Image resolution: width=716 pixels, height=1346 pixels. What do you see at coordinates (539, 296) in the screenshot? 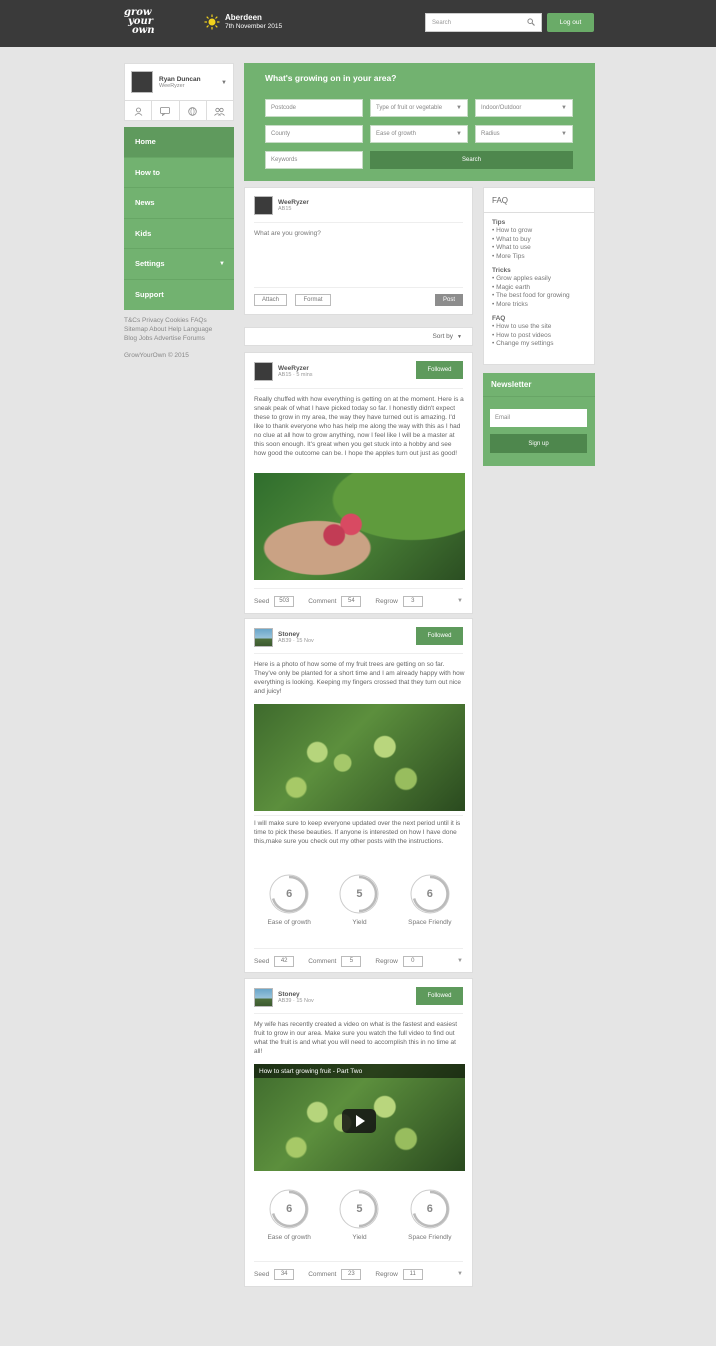
I see `faq-link: • The best food for growing` at bounding box center [539, 296].